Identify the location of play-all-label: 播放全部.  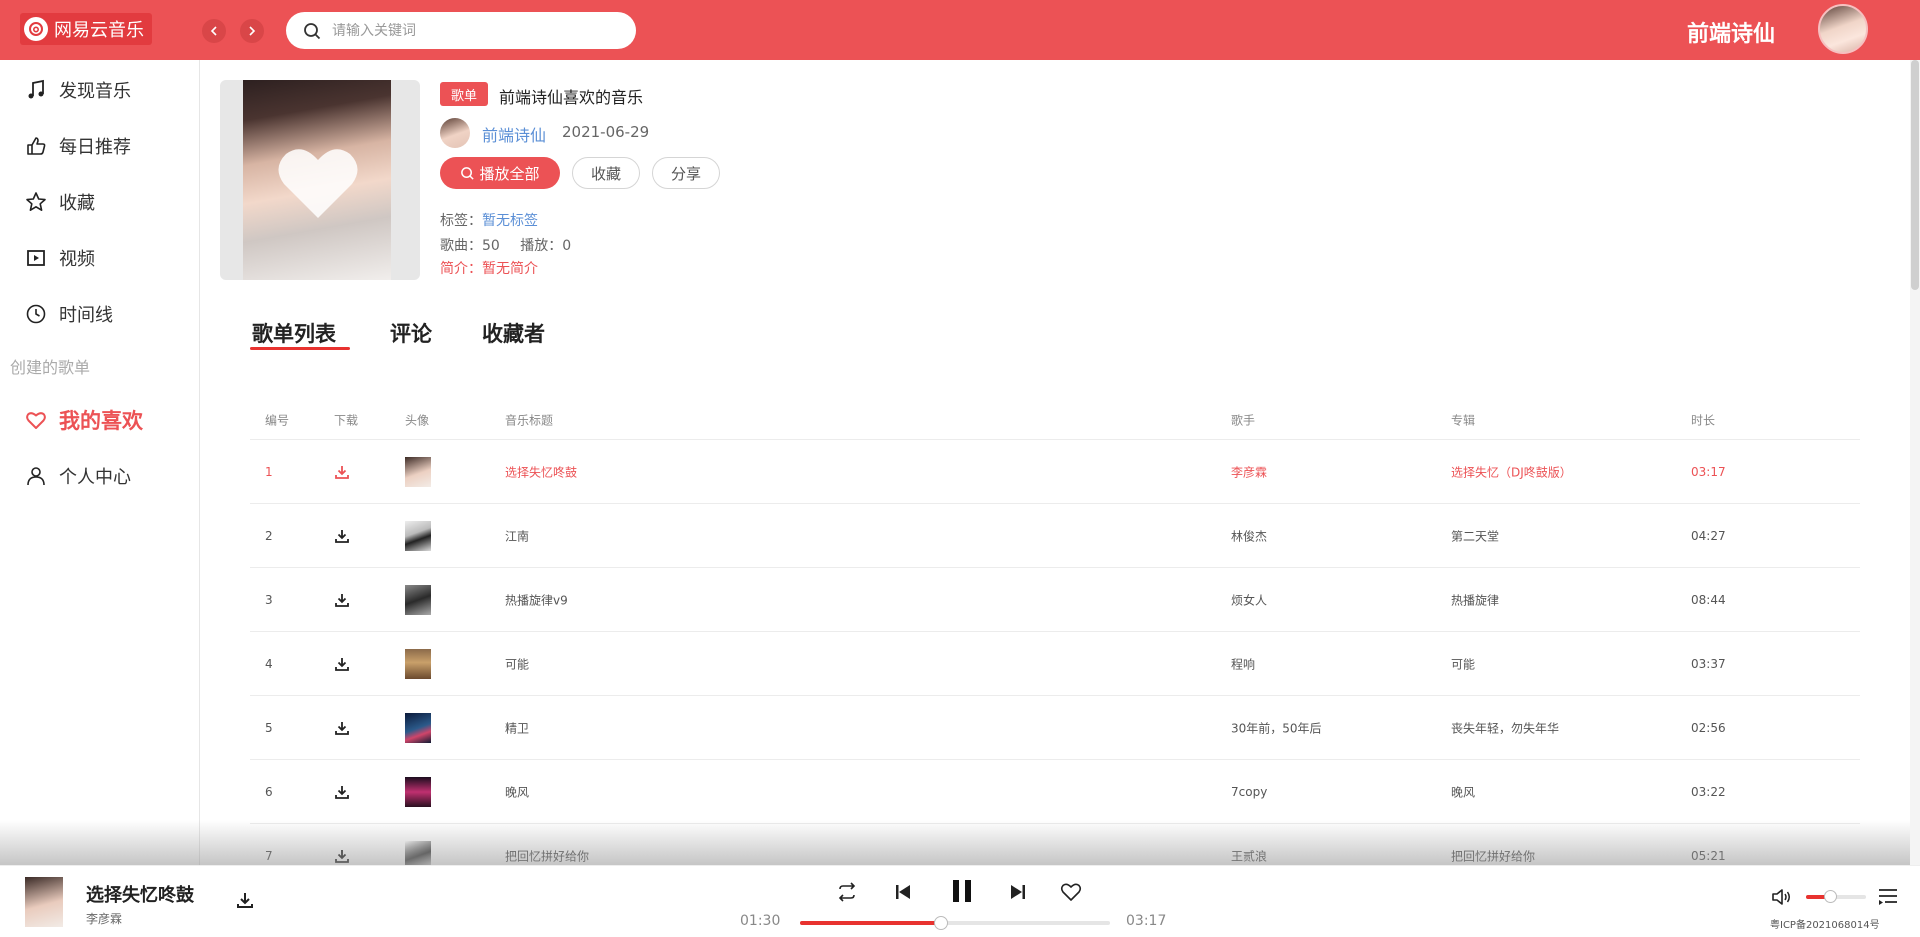
(509, 174).